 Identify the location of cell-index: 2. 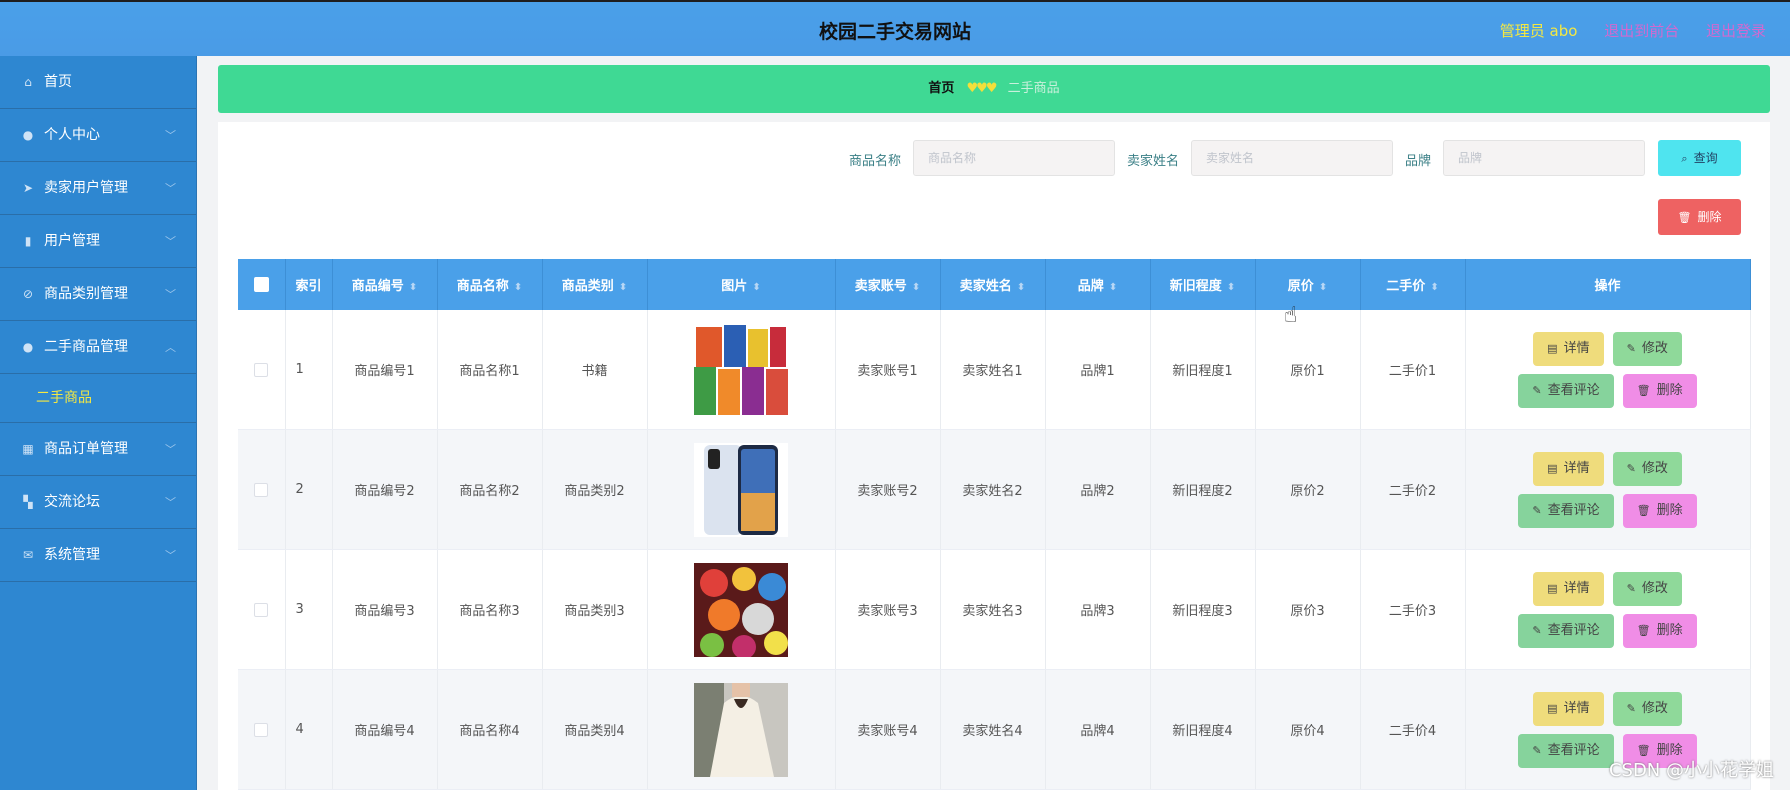
(309, 489).